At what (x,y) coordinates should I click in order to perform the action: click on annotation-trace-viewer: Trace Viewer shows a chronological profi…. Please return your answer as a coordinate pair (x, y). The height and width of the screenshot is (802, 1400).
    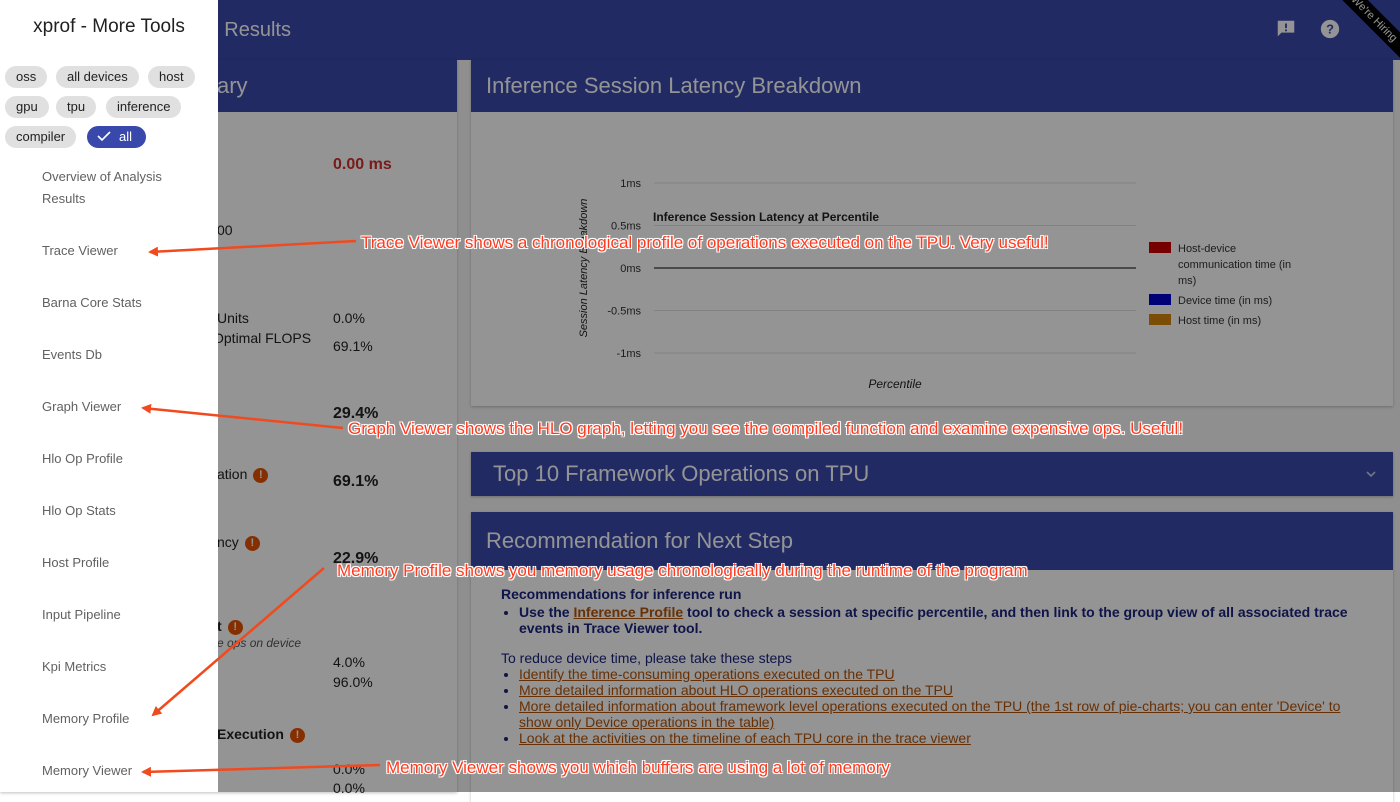
    Looking at the image, I should click on (705, 242).